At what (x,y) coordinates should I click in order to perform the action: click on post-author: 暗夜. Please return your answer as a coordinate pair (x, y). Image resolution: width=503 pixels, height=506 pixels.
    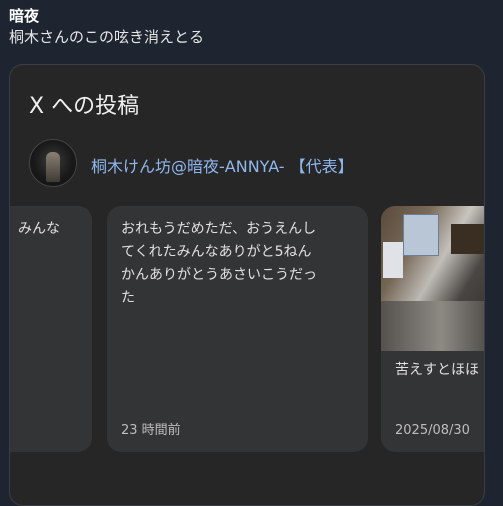
    Looking at the image, I should click on (106, 16).